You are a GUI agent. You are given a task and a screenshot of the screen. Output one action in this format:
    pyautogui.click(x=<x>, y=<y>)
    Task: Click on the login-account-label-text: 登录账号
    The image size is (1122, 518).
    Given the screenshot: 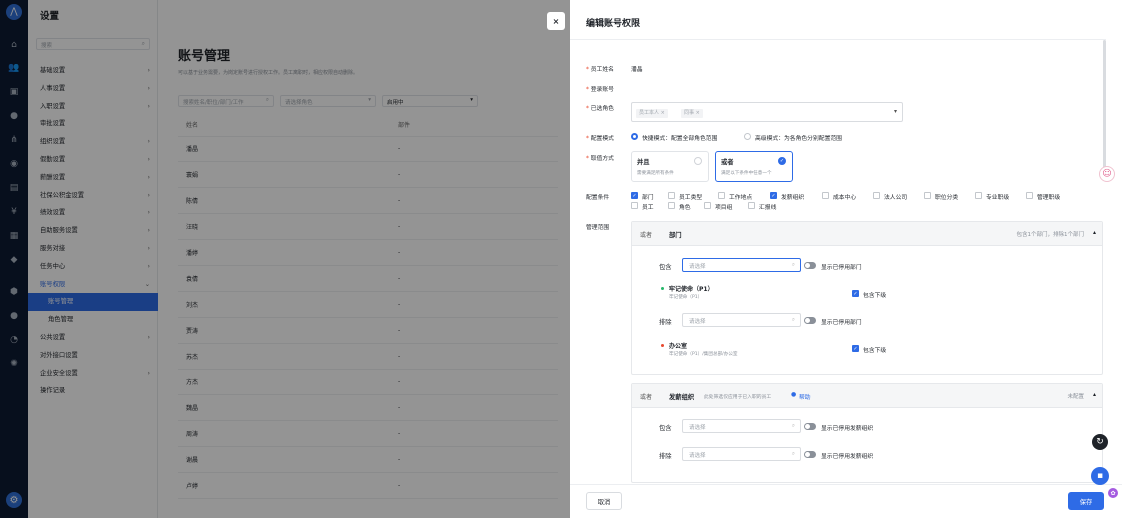 What is the action you would take?
    pyautogui.click(x=602, y=90)
    